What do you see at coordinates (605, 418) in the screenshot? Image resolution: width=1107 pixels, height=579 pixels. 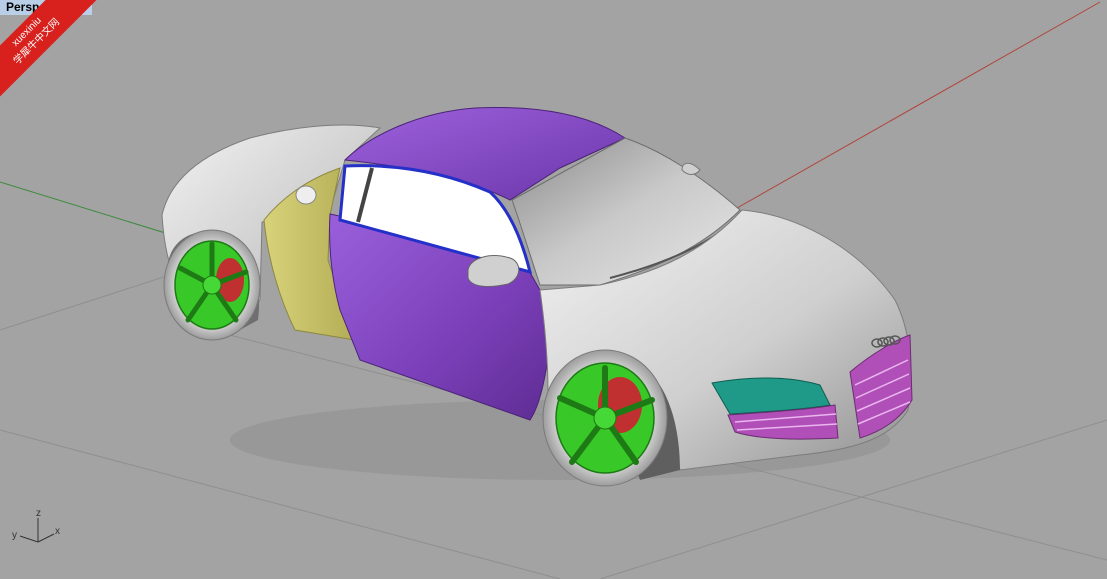 I see `front-wheel` at bounding box center [605, 418].